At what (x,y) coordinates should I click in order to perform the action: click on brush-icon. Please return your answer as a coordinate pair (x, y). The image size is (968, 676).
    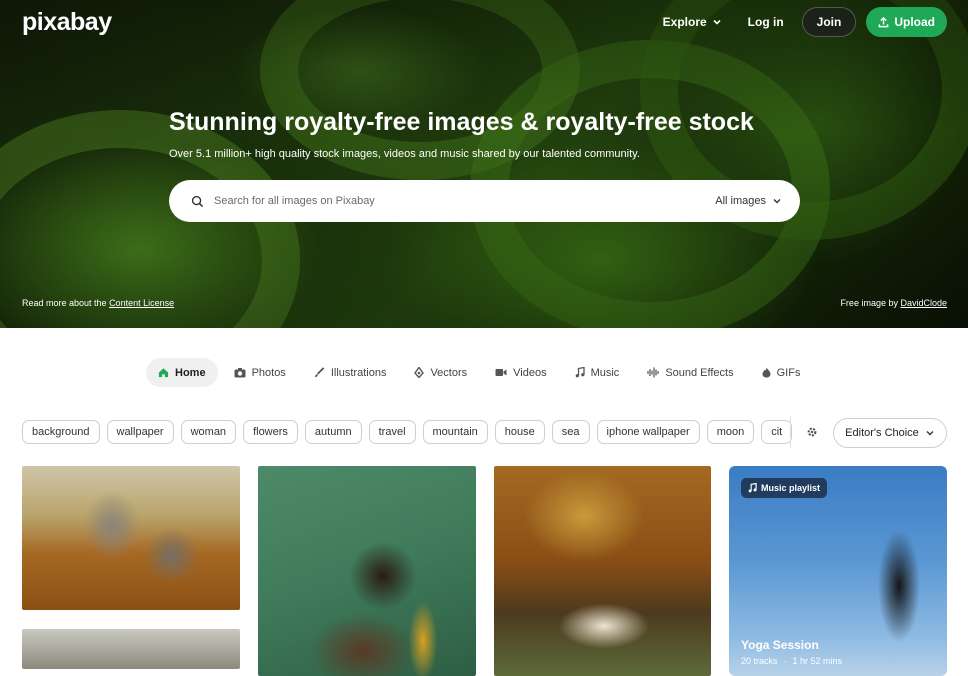
    Looking at the image, I should click on (319, 372).